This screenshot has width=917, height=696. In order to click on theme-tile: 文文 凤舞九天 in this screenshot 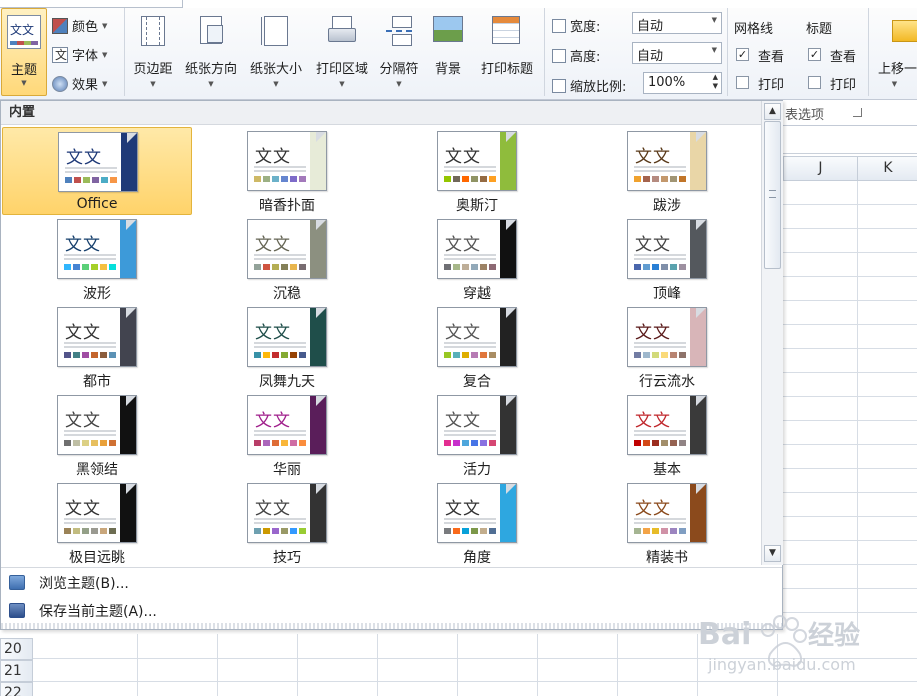, I will do `click(287, 347)`.